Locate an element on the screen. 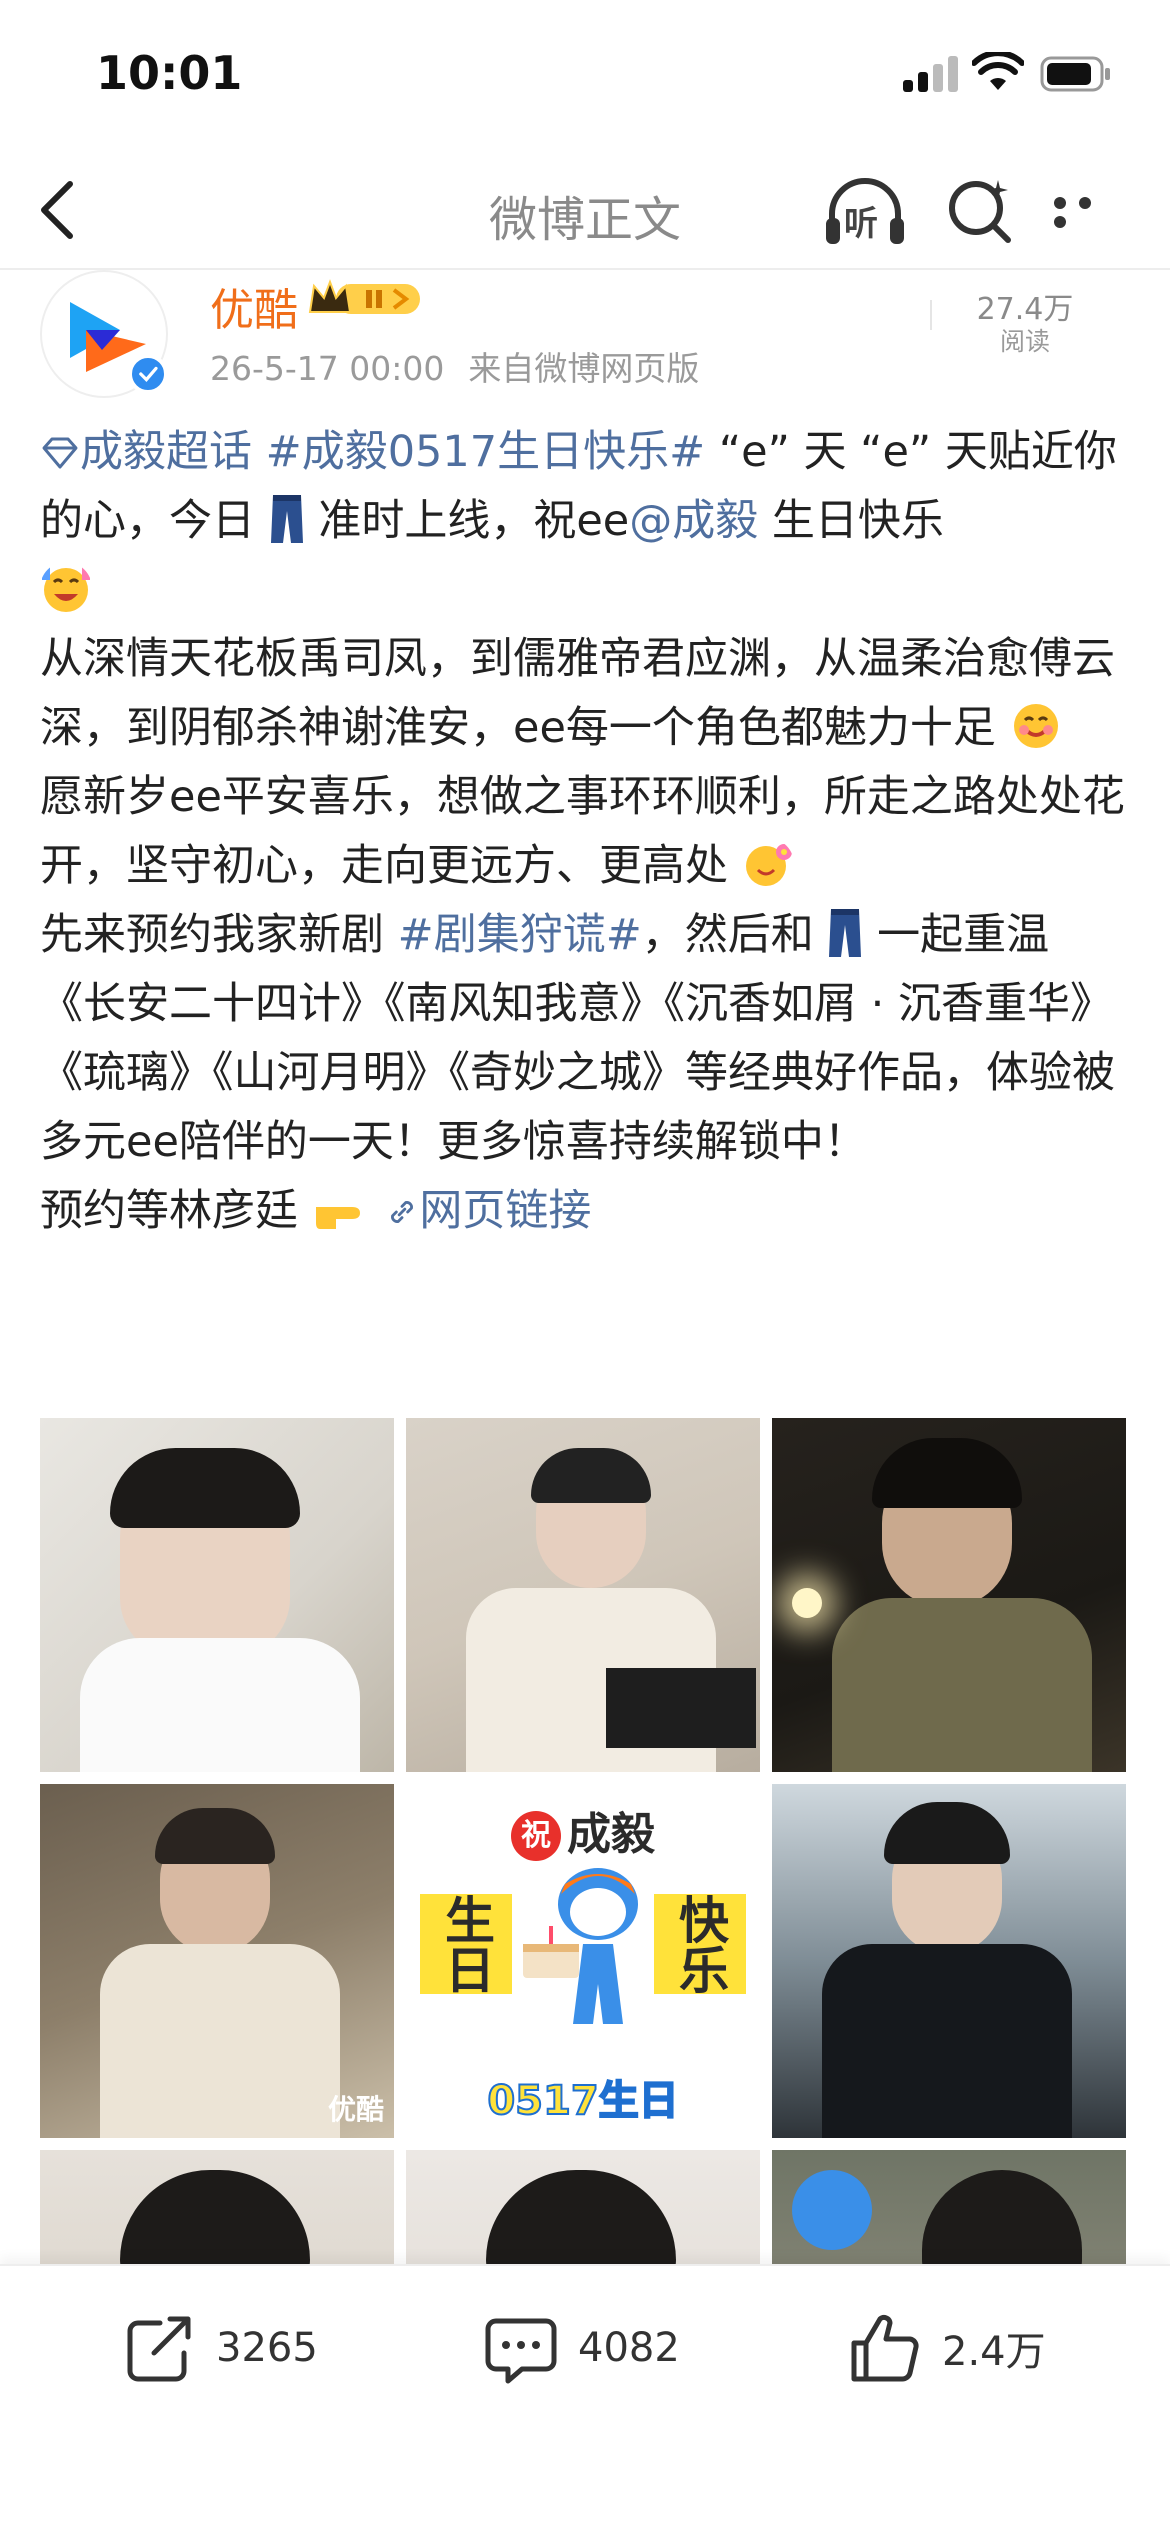 The height and width of the screenshot is (2532, 1170). post-text-segment: 准时上线，祝ee is located at coordinates (474, 521).